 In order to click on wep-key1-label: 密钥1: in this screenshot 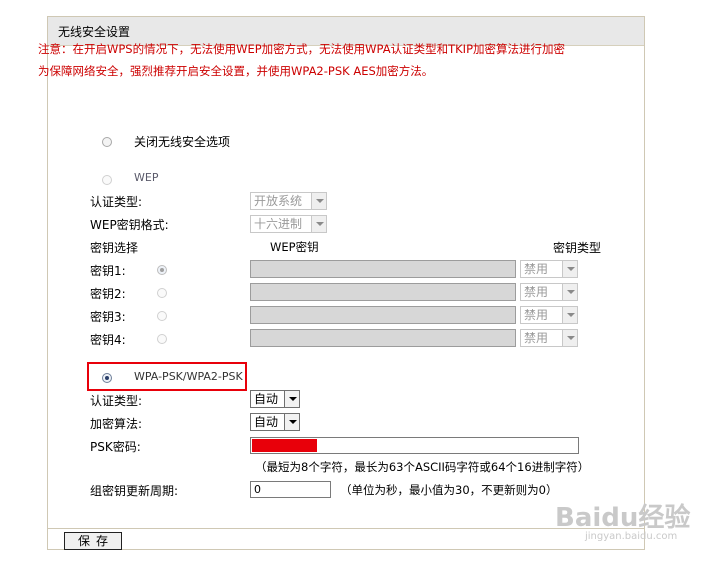, I will do `click(108, 271)`.